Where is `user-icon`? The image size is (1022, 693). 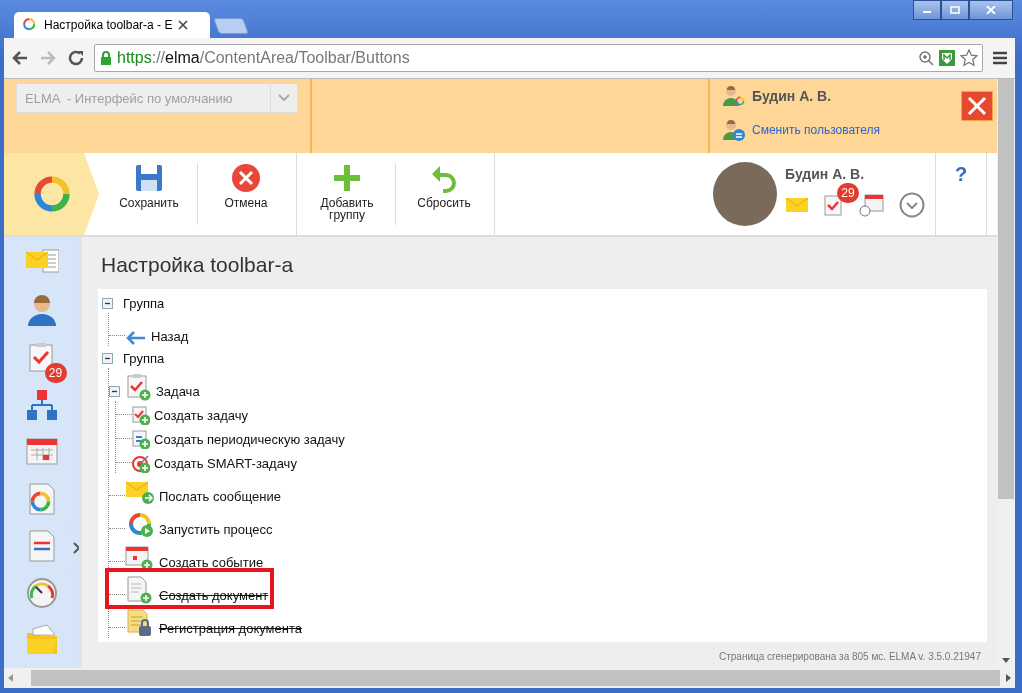
user-icon is located at coordinates (734, 96).